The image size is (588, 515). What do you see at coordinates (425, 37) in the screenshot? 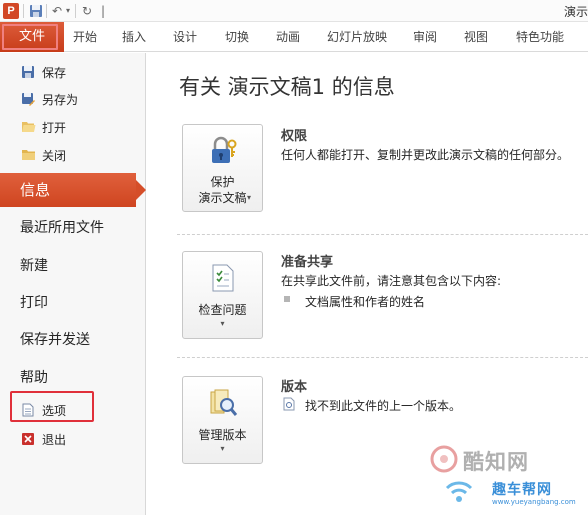
I see `tab-review: 审阅` at bounding box center [425, 37].